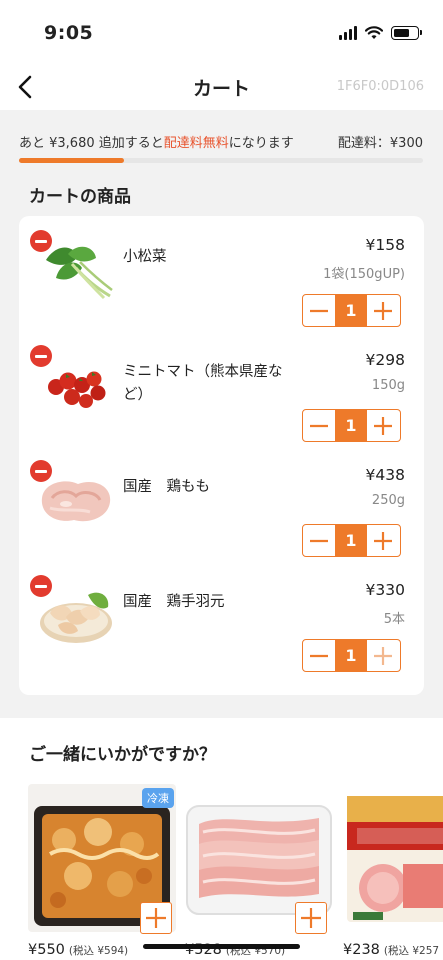 This screenshot has width=443, height=960. I want to click on debug-id-text: 1F6F0:0D106, so click(380, 86).